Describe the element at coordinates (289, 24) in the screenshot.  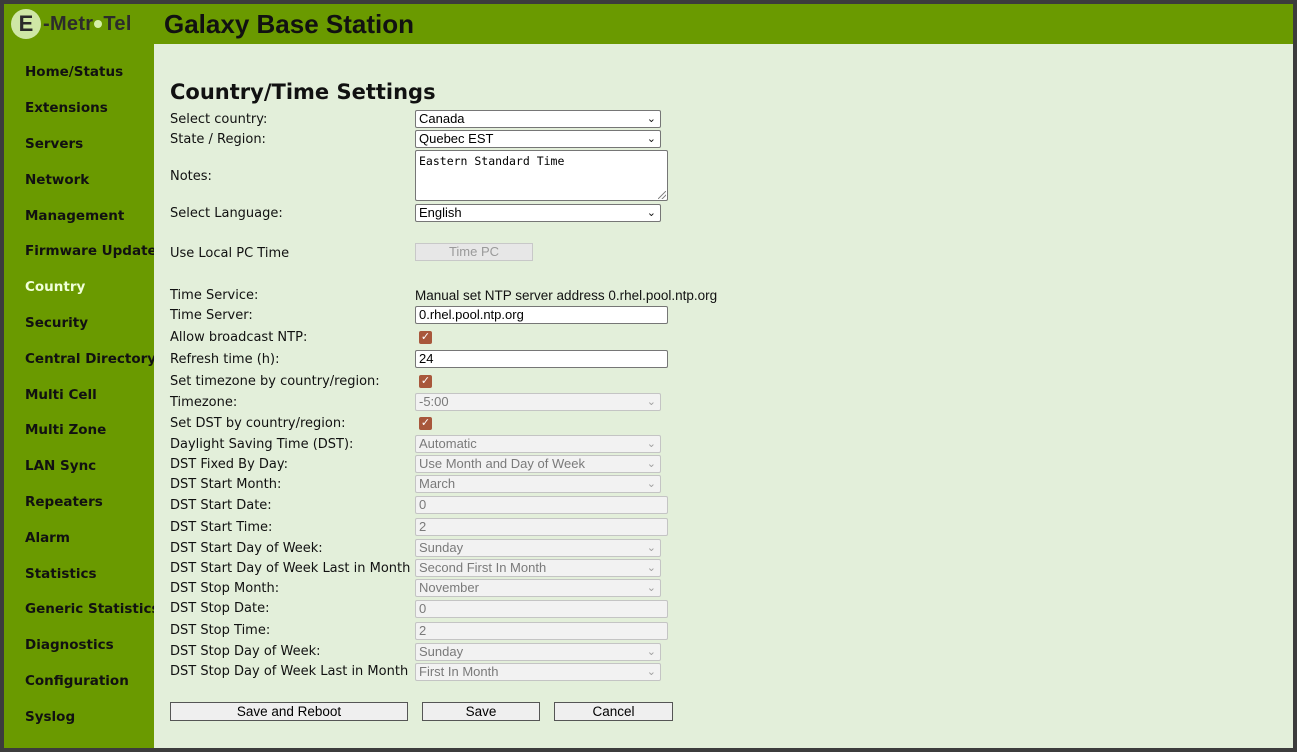
I see `app-title: Galaxy Base Station` at that location.